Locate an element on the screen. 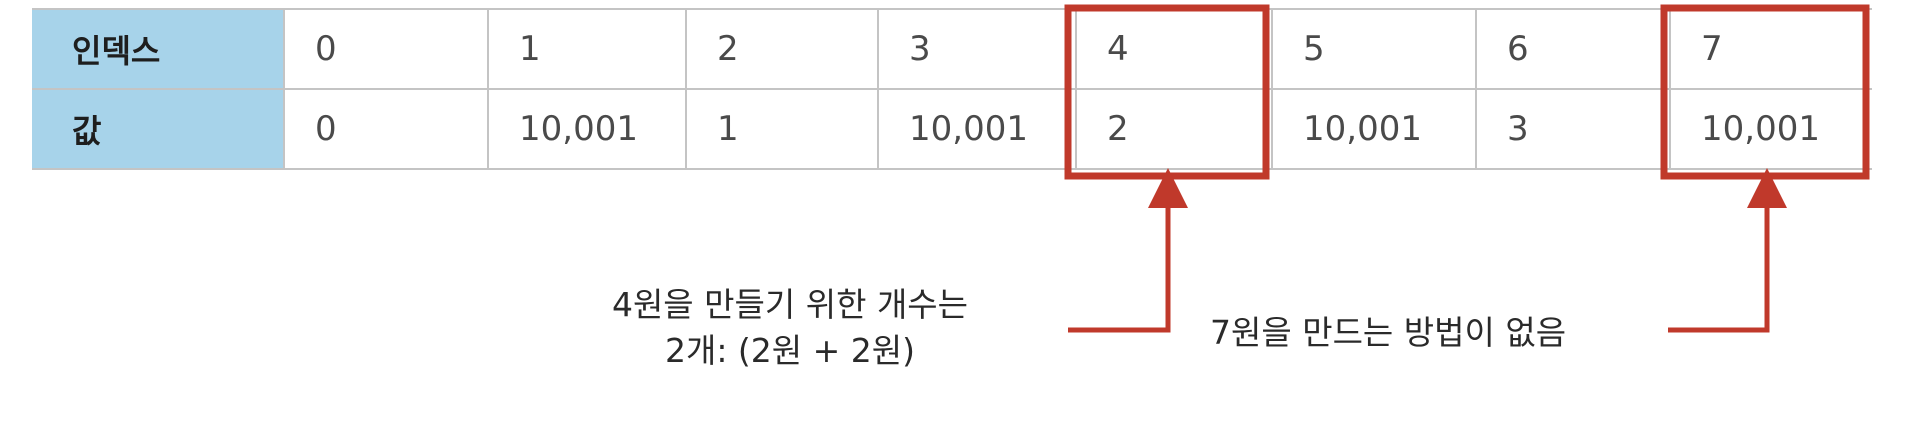  annotation-caption-line: 2개: (2원 + 2원) is located at coordinates (790, 350).